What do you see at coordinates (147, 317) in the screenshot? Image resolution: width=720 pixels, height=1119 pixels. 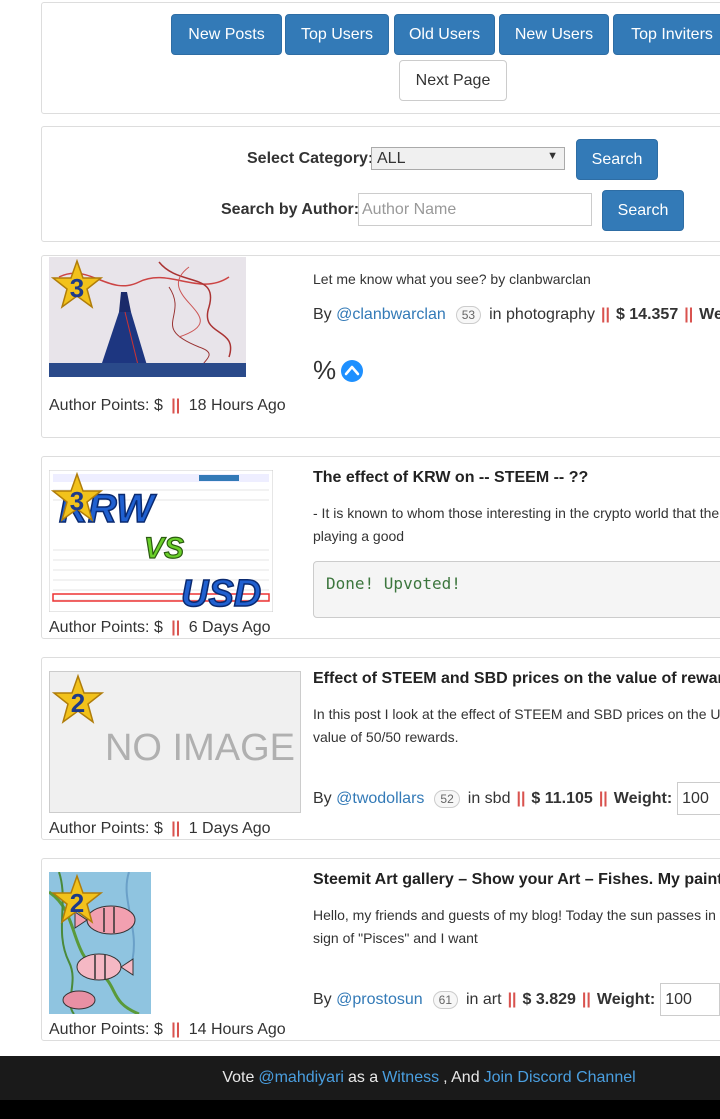 I see `post-thumbnail: 3` at bounding box center [147, 317].